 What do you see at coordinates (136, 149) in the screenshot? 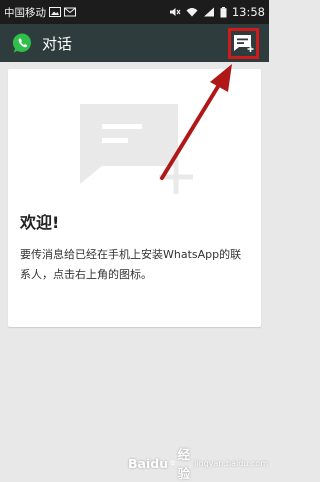
I see `new-chat-illustration-icon` at bounding box center [136, 149].